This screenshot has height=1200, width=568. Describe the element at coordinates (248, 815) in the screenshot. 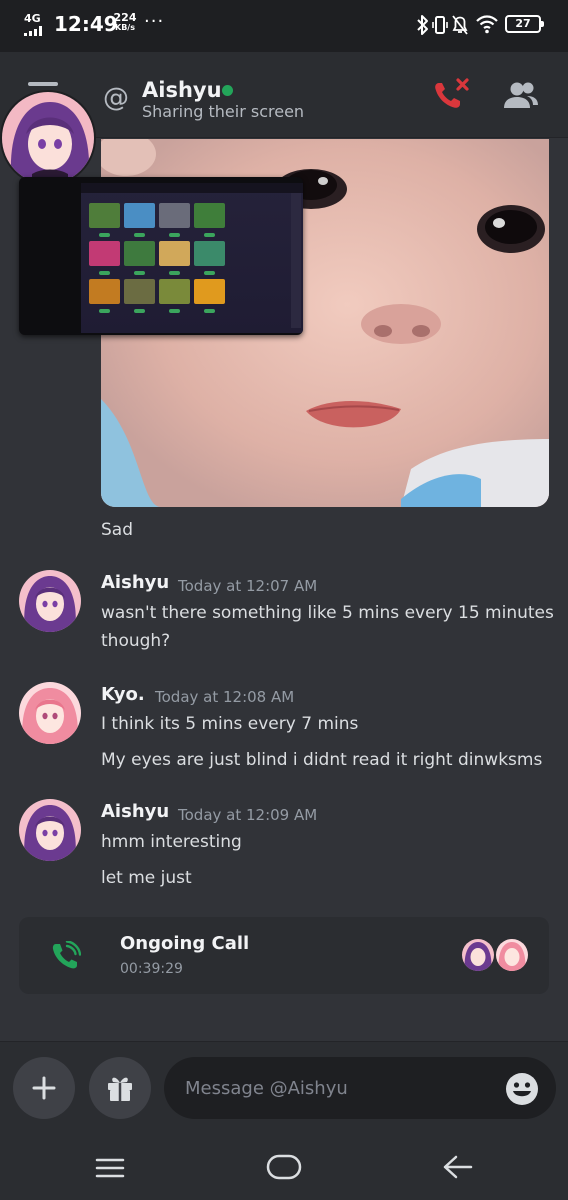

I see `message-timestamp: Today at 12:09 AM` at that location.